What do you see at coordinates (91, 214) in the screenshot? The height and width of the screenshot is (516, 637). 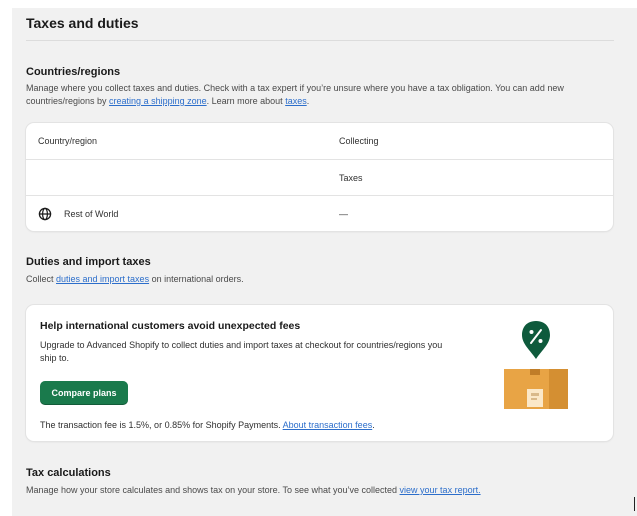 I see `country-name: Rest of World` at bounding box center [91, 214].